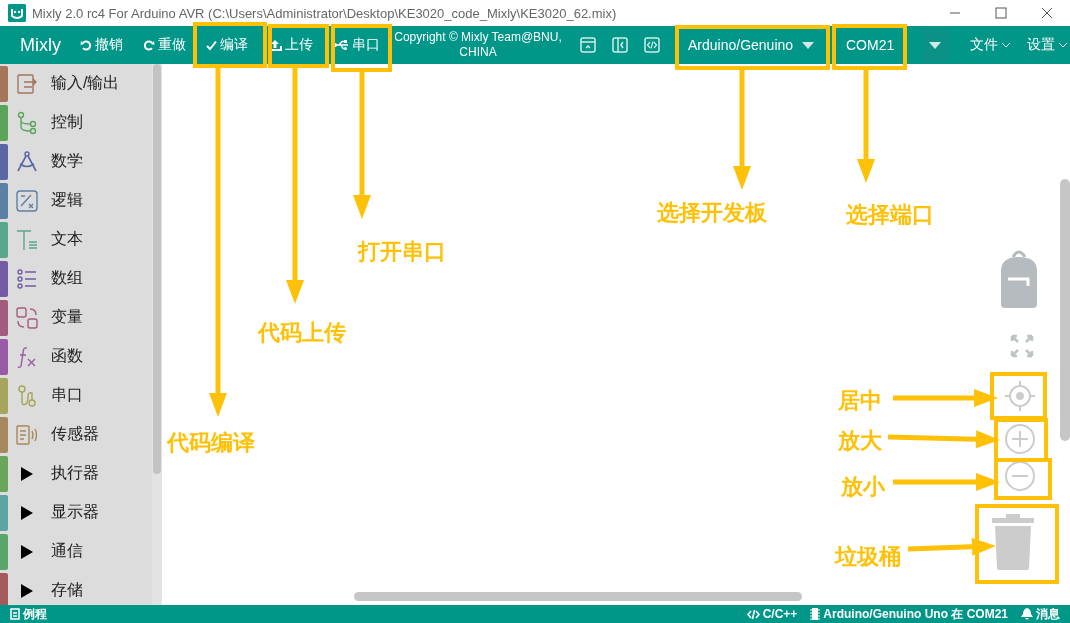 Image resolution: width=1070 pixels, height=623 pixels. What do you see at coordinates (772, 614) in the screenshot?
I see `status-item: C/C++` at bounding box center [772, 614].